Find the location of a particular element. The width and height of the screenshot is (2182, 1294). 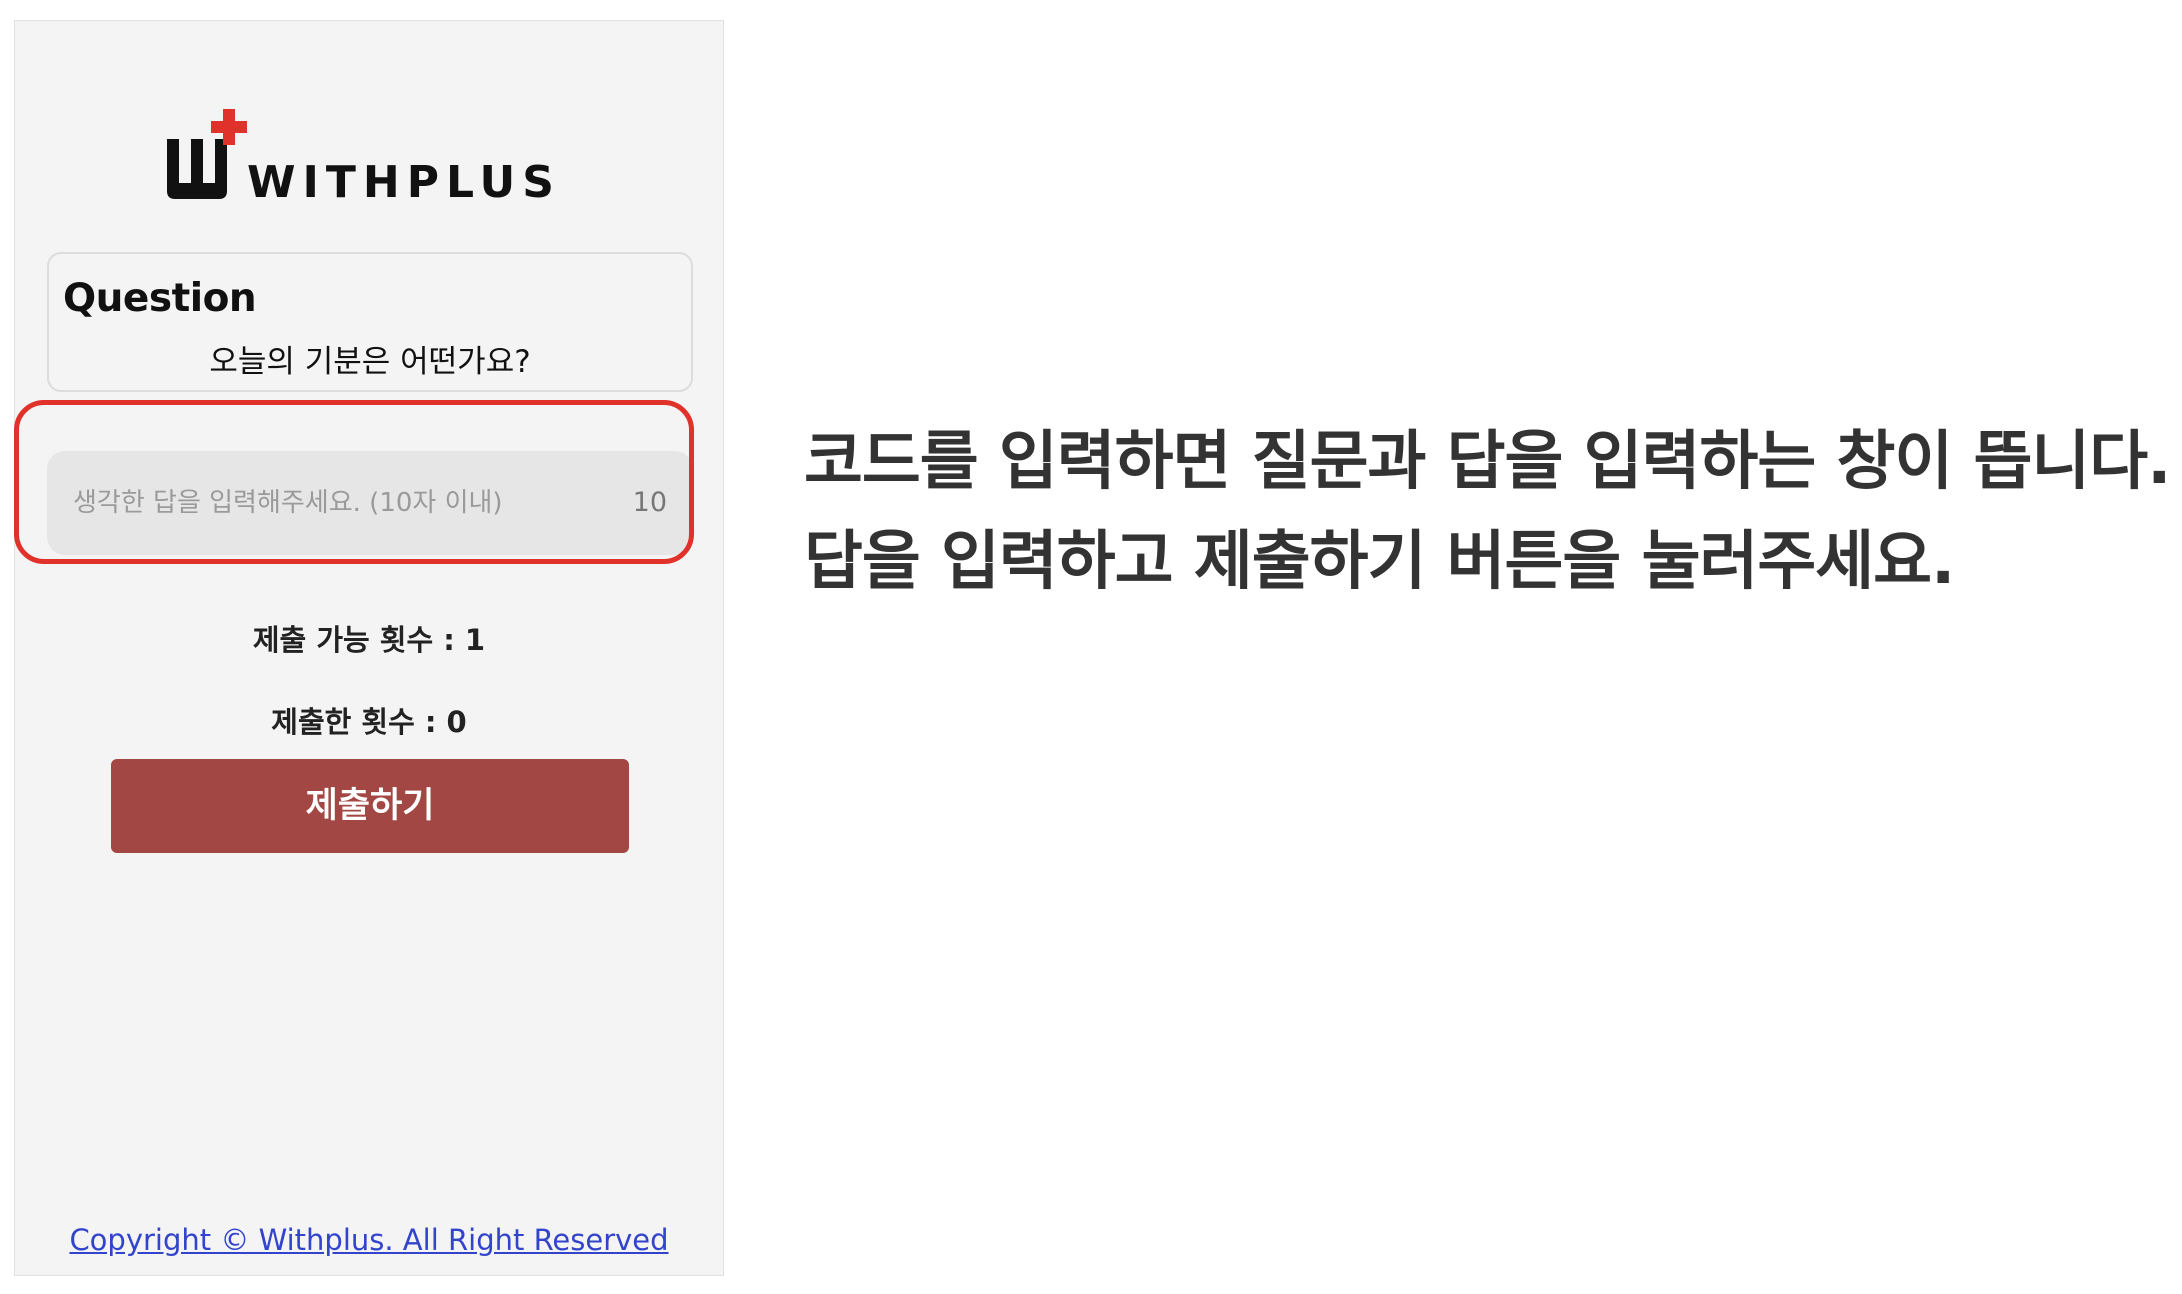

instruction-line-1: 코드를 입력하면 질문과 답을 입력하는 창이 뜹니다. is located at coordinates (1487, 462).